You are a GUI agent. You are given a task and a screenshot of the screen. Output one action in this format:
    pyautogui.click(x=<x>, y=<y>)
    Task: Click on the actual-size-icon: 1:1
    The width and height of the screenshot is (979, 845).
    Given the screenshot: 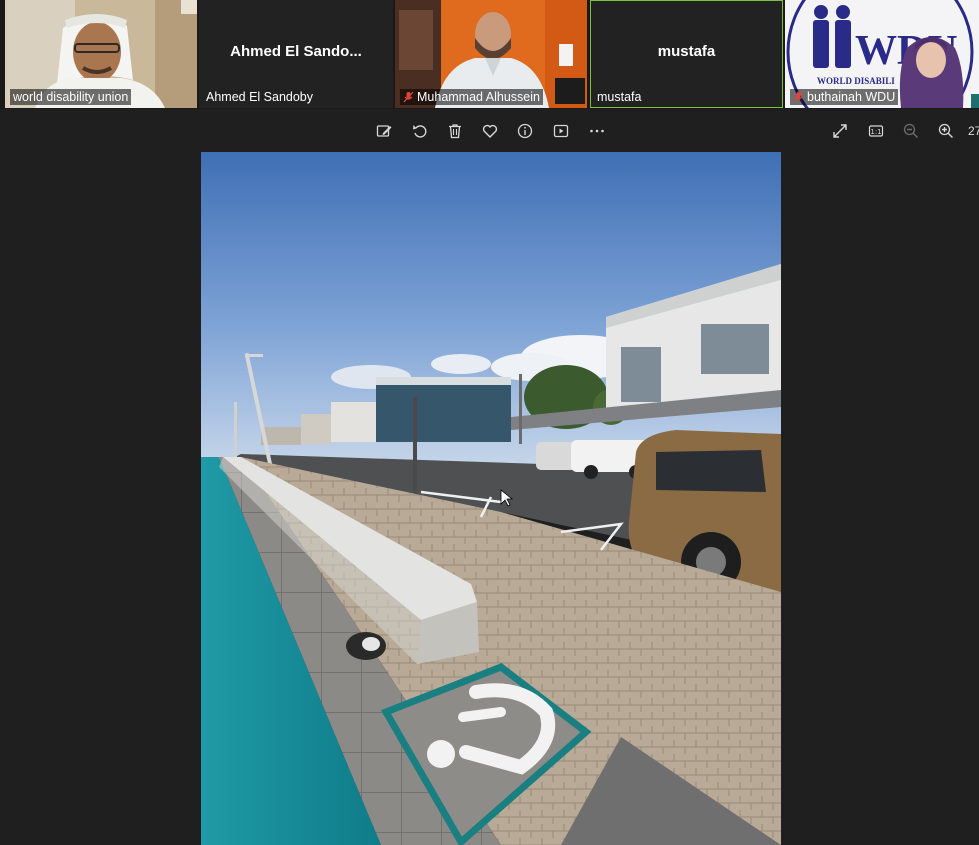 What is the action you would take?
    pyautogui.click(x=876, y=131)
    